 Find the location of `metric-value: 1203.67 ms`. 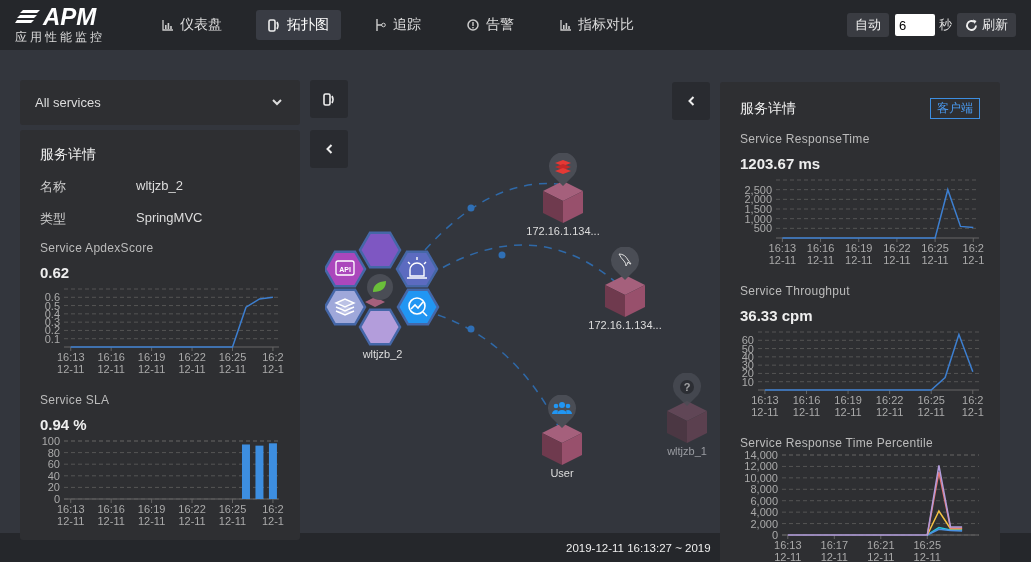

metric-value: 1203.67 ms is located at coordinates (781, 163).